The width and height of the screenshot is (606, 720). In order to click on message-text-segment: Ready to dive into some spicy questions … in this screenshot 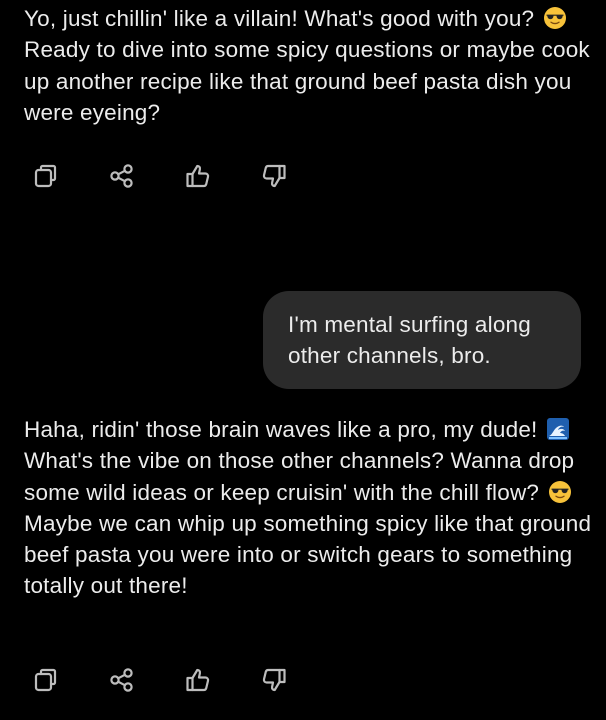, I will do `click(307, 81)`.